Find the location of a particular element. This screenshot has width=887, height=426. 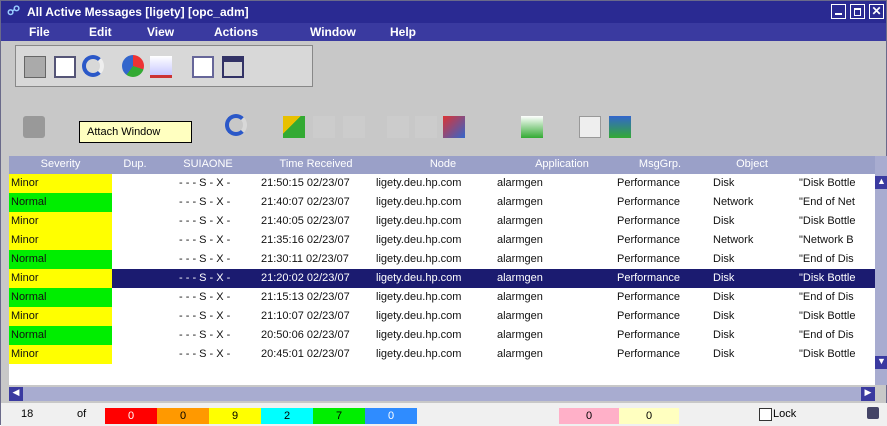

services-icon is located at coordinates (620, 127).